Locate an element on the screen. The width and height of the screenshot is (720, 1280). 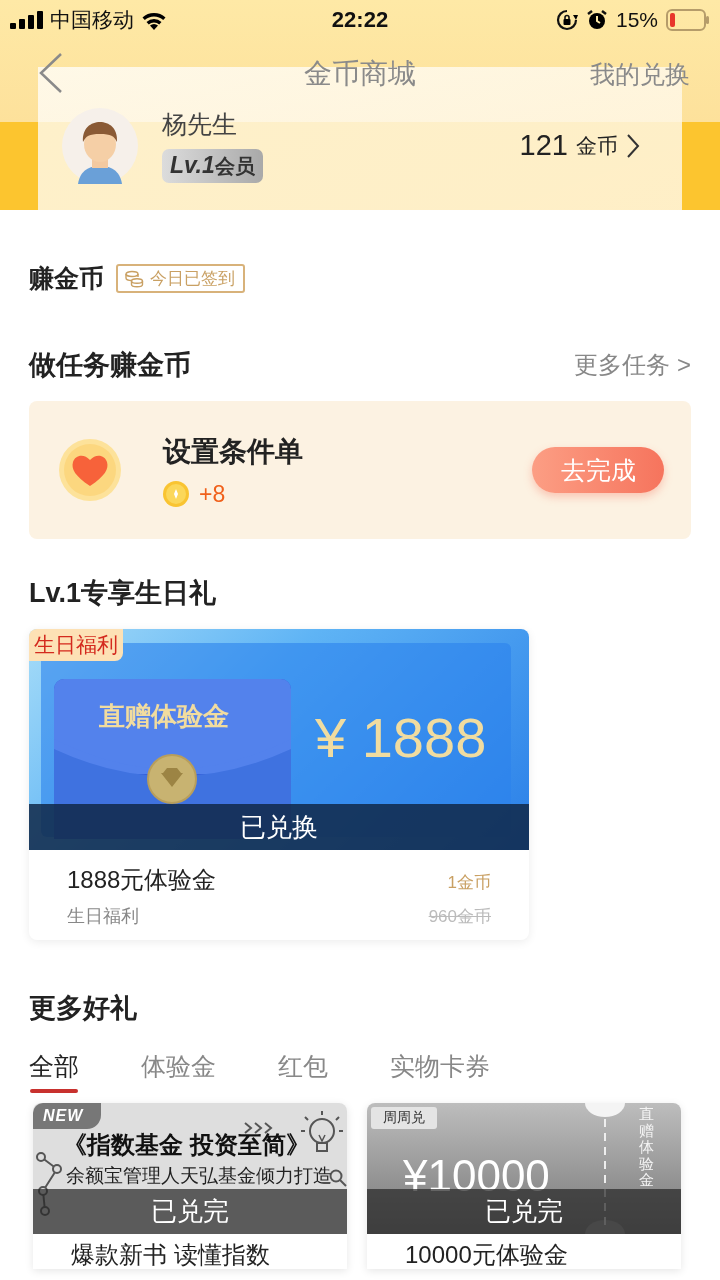
wifi-icon is located at coordinates (154, 20).